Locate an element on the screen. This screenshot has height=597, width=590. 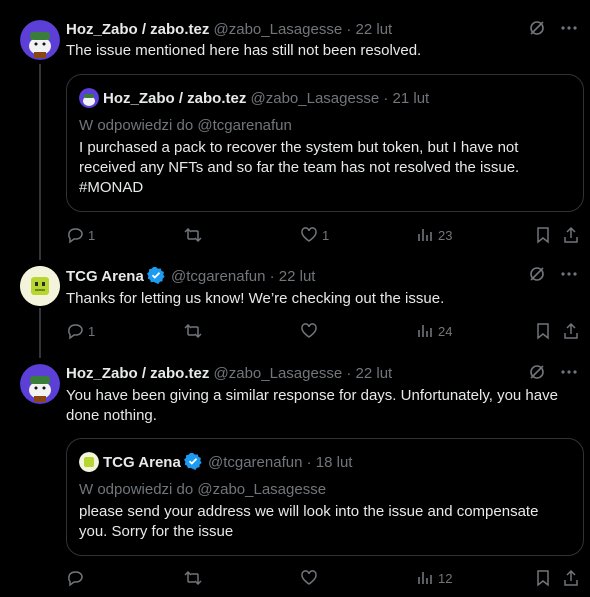
post-text-line: done nothing. is located at coordinates (111, 415).